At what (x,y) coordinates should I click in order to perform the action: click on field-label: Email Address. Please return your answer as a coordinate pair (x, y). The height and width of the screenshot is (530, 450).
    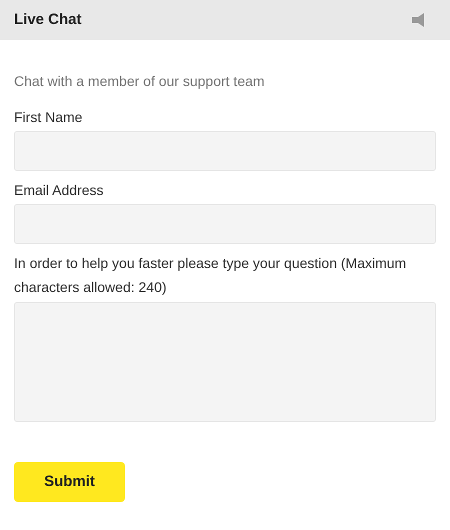
    Looking at the image, I should click on (59, 190).